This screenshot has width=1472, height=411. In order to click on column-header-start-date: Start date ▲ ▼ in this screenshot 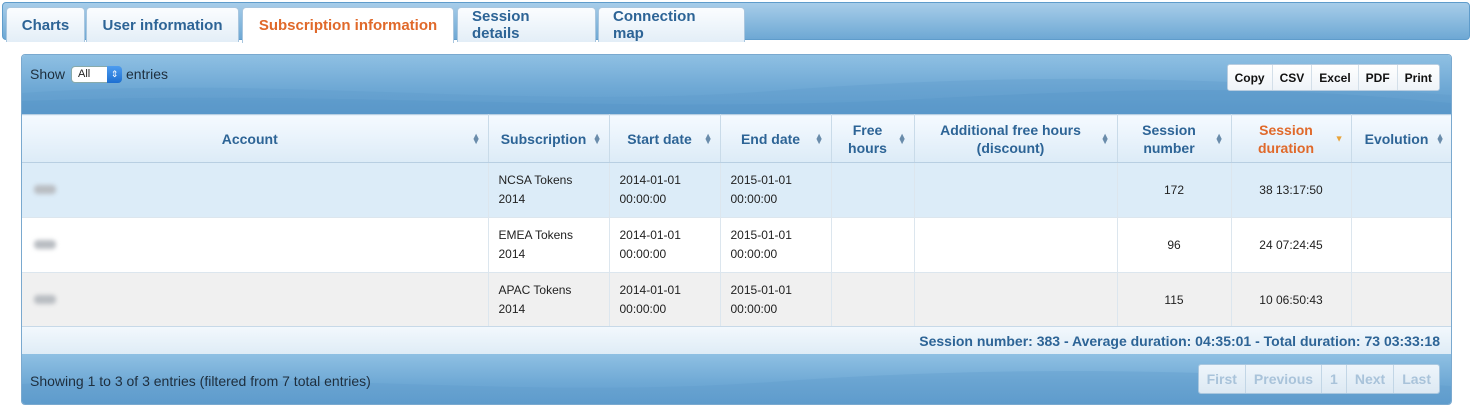, I will do `click(665, 138)`.